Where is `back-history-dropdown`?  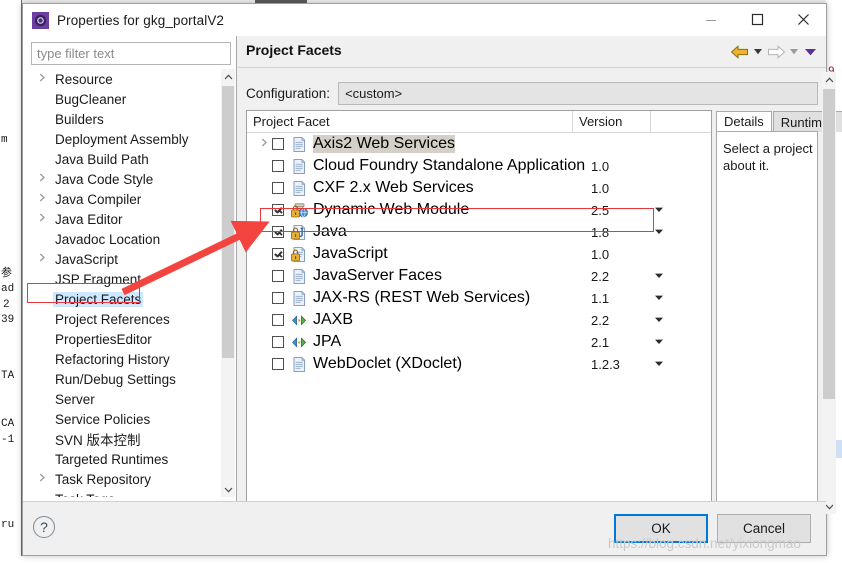 back-history-dropdown is located at coordinates (758, 52).